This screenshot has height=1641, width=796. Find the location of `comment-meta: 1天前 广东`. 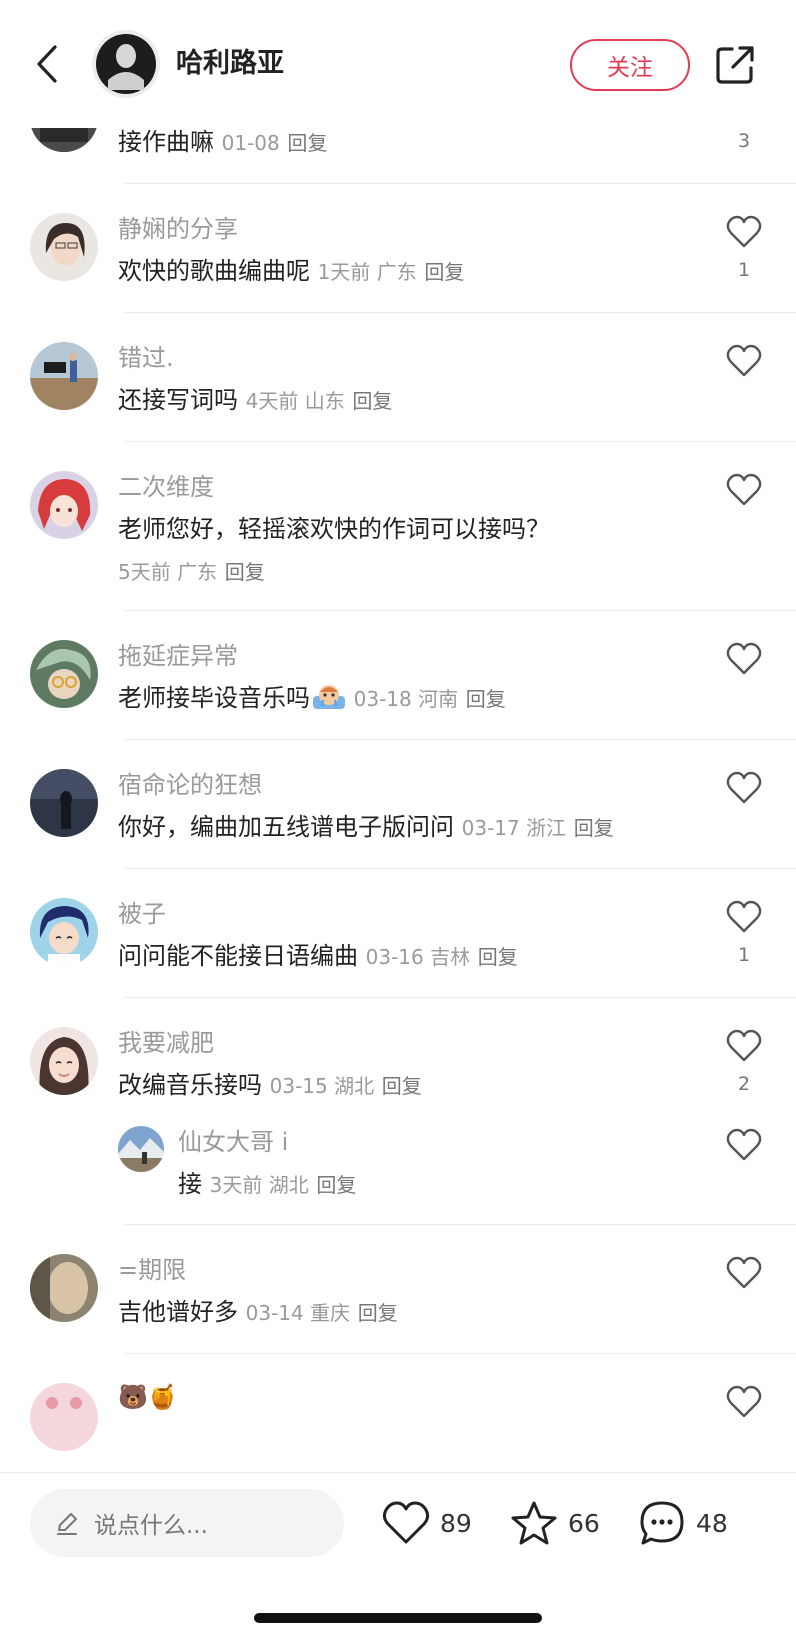

comment-meta: 1天前 广东 is located at coordinates (367, 272).